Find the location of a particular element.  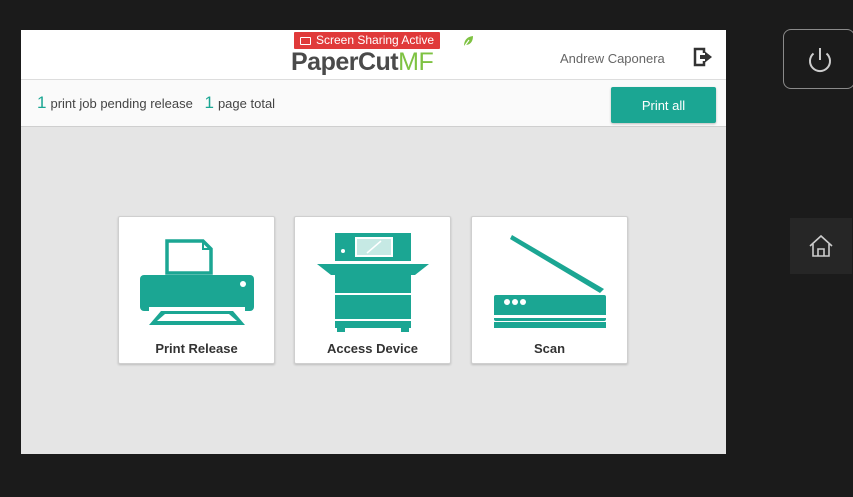

logout-icon is located at coordinates (703, 57).